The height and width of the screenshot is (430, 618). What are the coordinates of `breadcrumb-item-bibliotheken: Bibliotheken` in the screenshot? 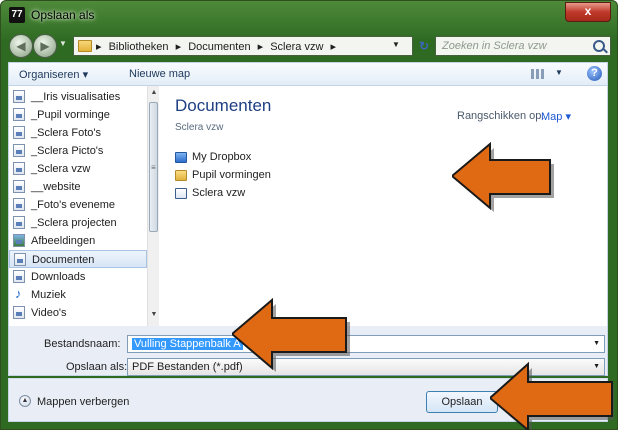 It's located at (139, 47).